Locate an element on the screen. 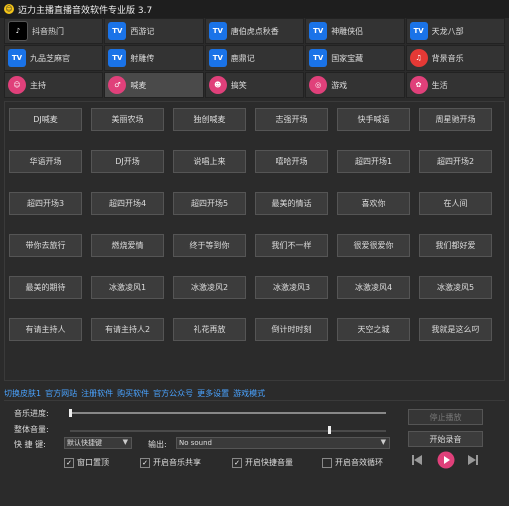 This screenshot has width=509, height=506. sound-button: 倒计时时刻 is located at coordinates (291, 329).